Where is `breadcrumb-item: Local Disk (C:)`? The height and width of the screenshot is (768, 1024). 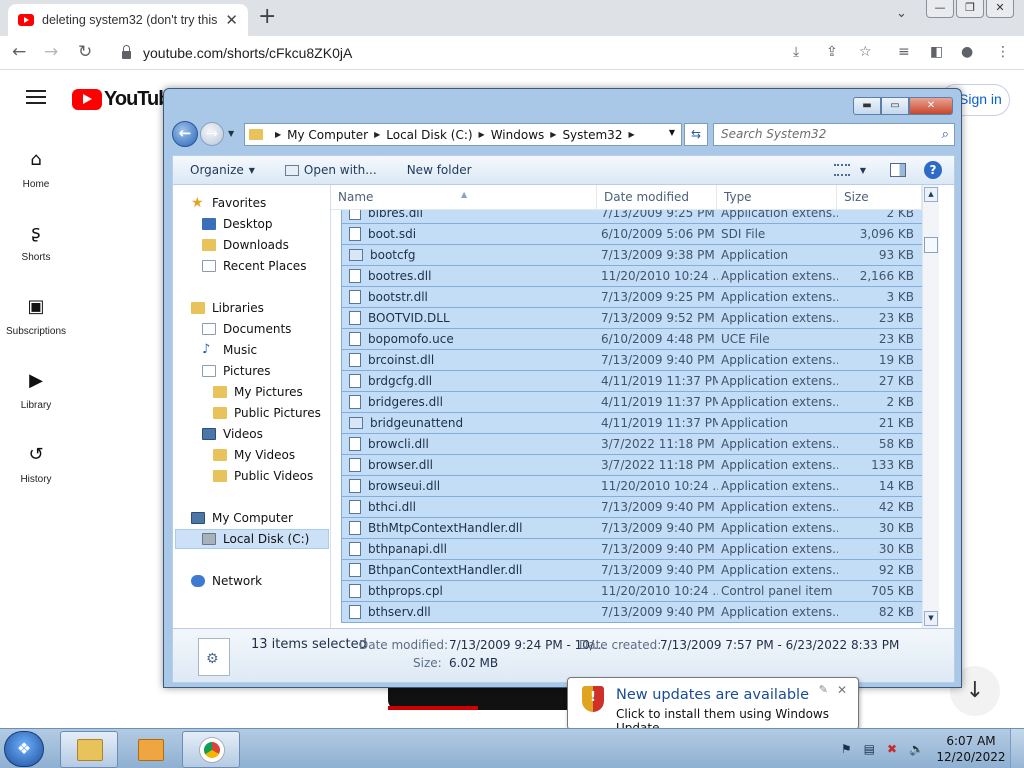 breadcrumb-item: Local Disk (C:) is located at coordinates (429, 135).